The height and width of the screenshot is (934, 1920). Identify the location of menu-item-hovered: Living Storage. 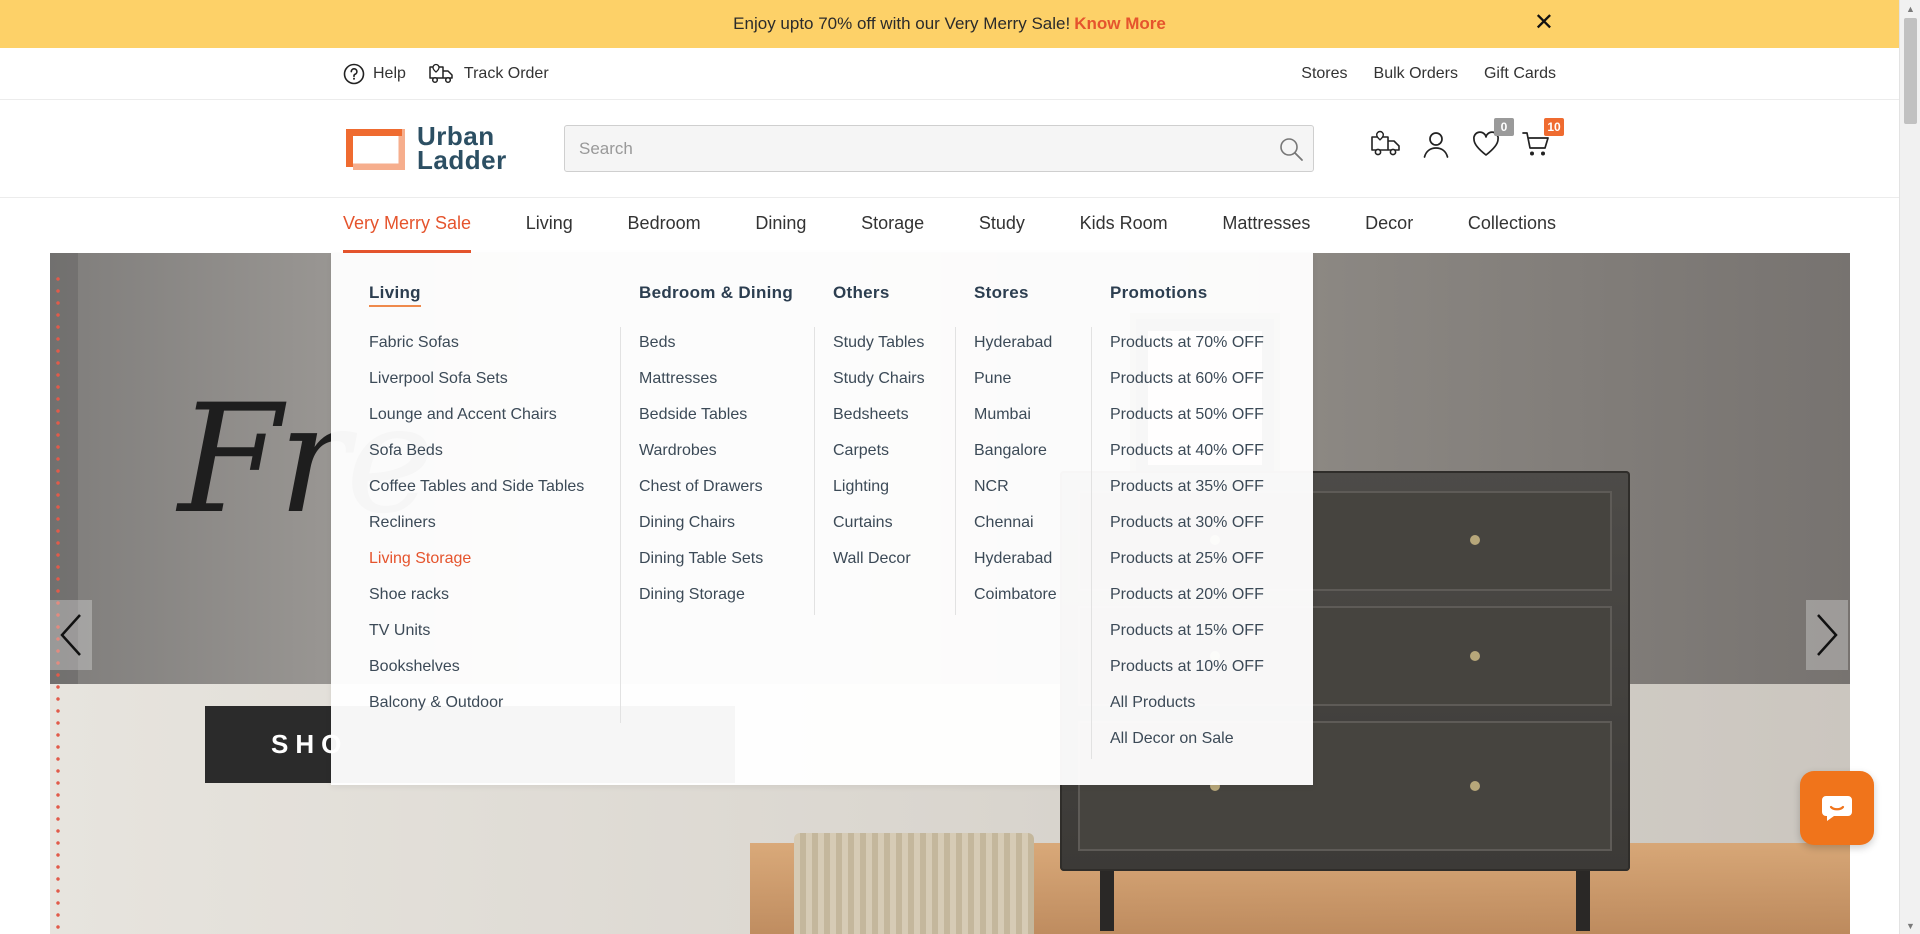
(476, 561).